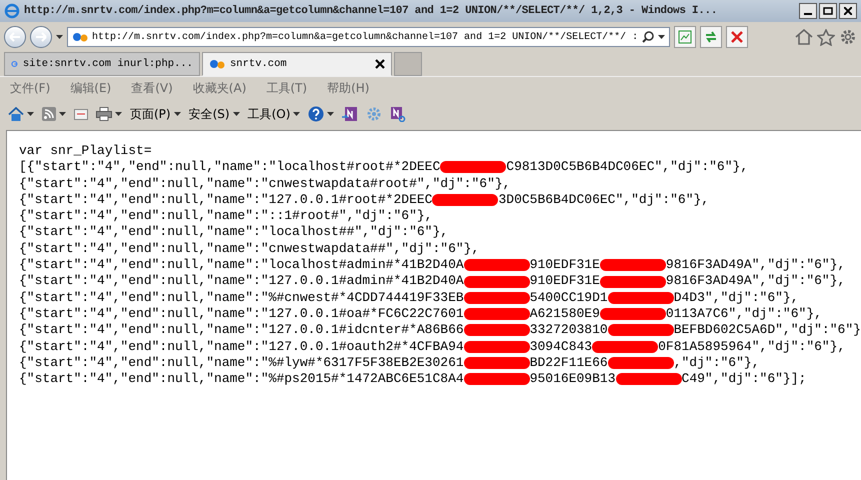 Image resolution: width=861 pixels, height=480 pixels. Describe the element at coordinates (569, 363) in the screenshot. I see `code-text: BD22F11E66` at that location.